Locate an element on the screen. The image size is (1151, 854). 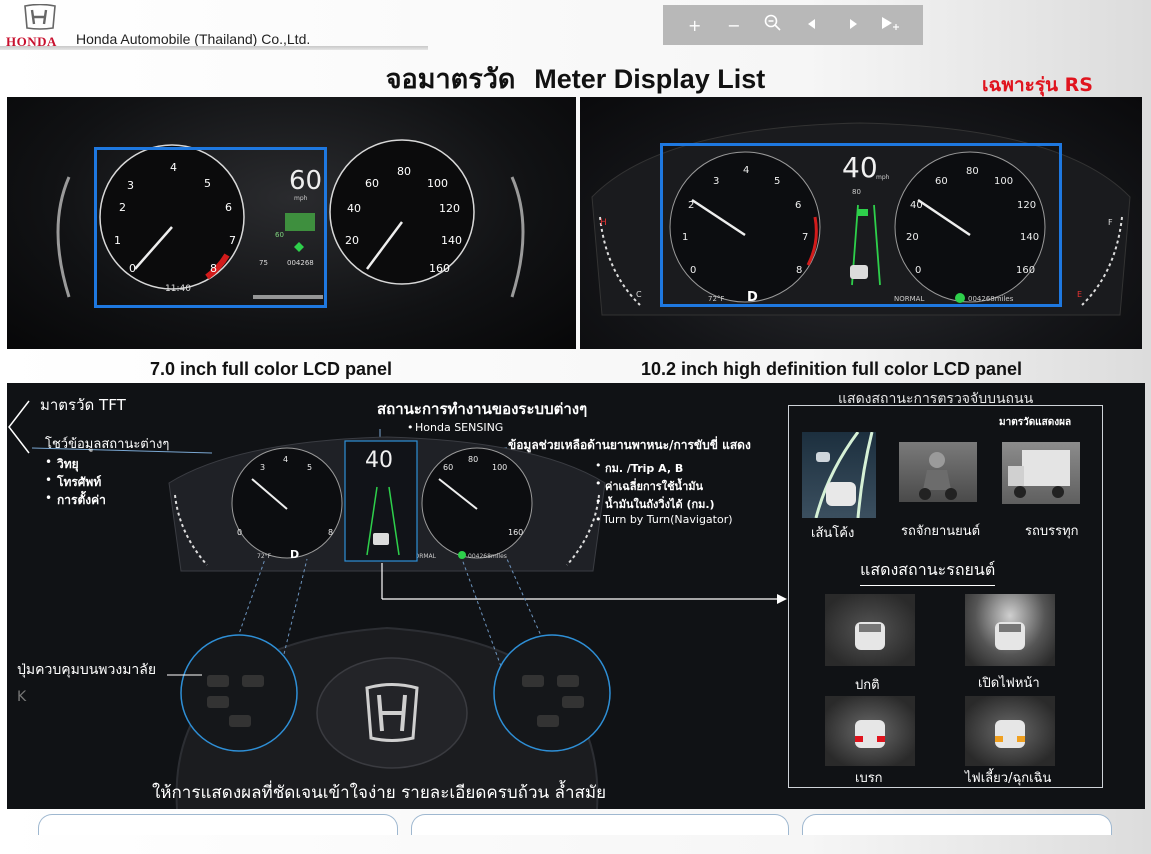
assist-item-trip: กม. /Trip A, B is located at coordinates (644, 468).